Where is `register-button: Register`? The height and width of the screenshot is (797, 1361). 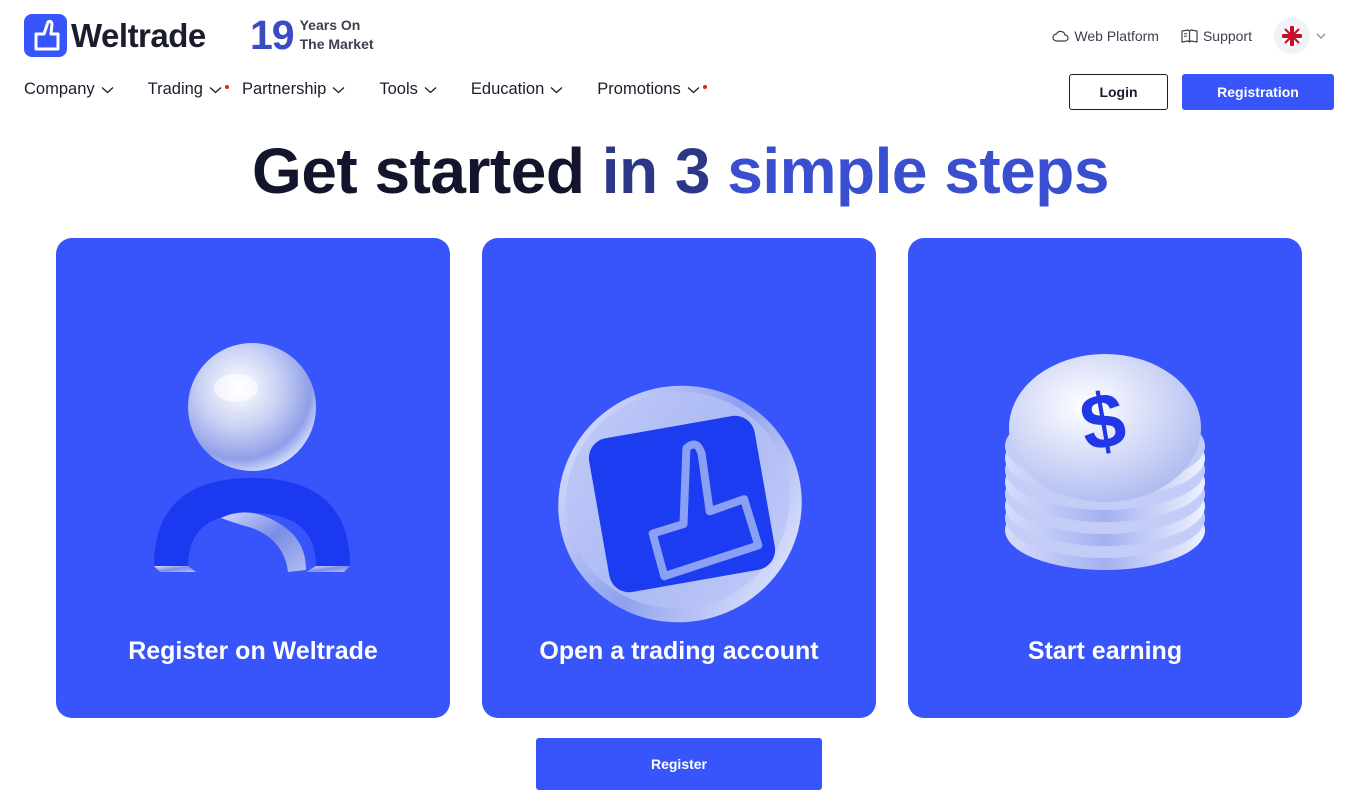
register-button: Register is located at coordinates (679, 764).